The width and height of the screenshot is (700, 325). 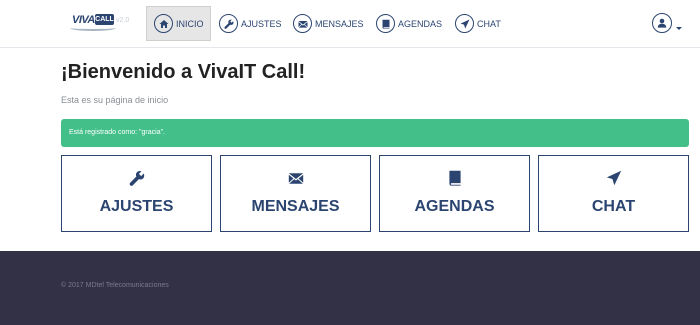 I want to click on nav-inicio-label: INICIO, so click(x=190, y=23).